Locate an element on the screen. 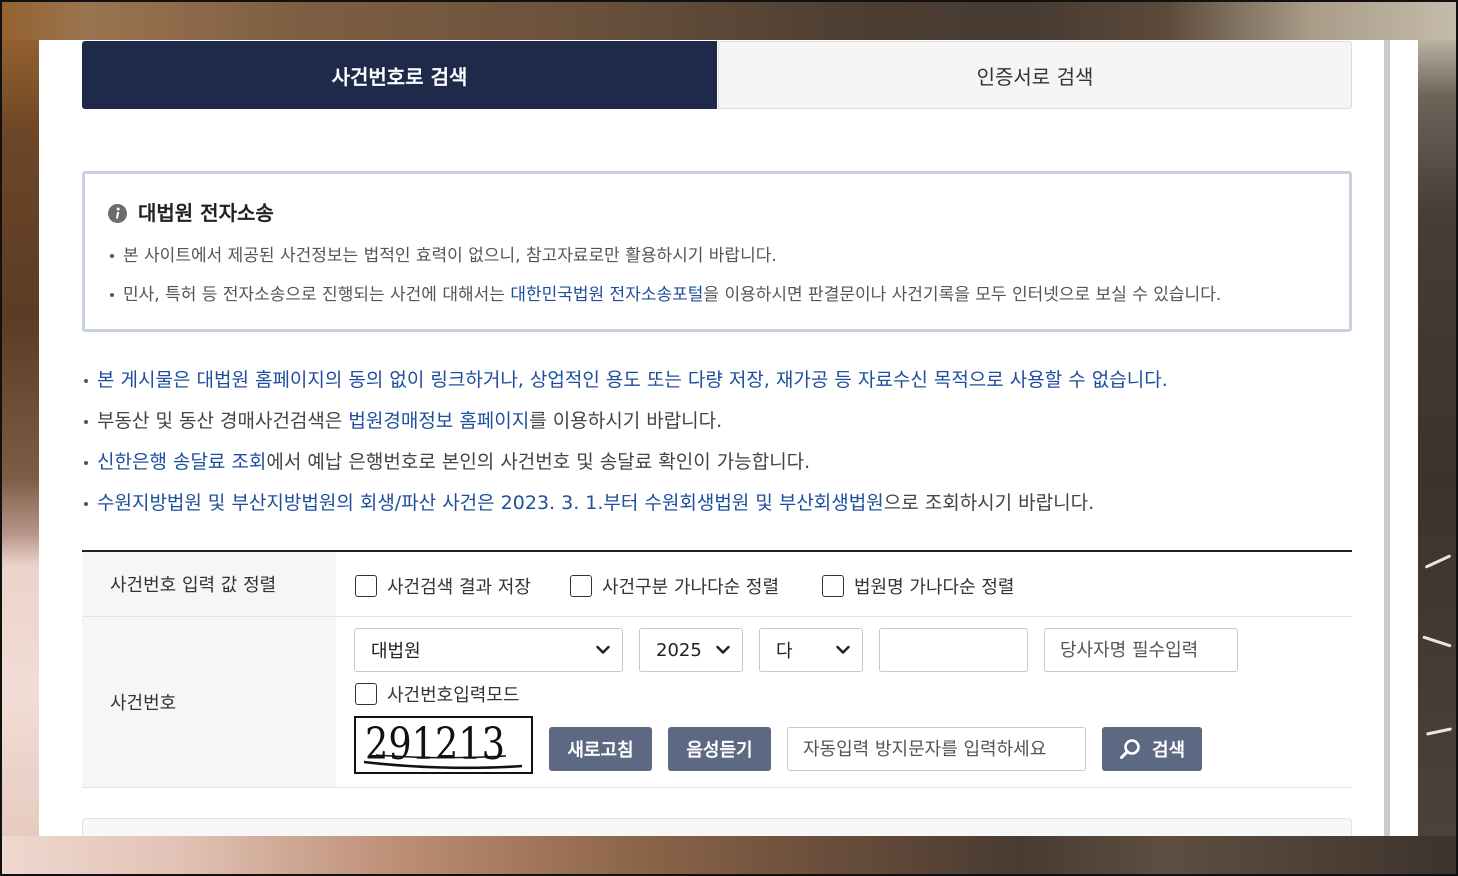 Image resolution: width=1458 pixels, height=876 pixels. captcha-graphic: 291213 is located at coordinates (443, 744).